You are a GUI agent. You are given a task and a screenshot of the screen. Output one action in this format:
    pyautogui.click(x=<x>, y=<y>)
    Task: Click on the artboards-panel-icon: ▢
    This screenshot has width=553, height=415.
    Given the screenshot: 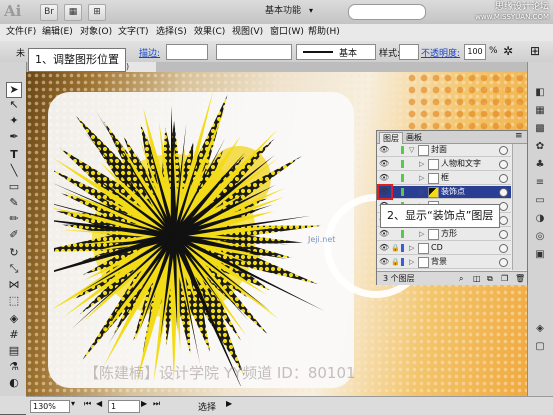 What is the action you would take?
    pyautogui.click(x=540, y=347)
    